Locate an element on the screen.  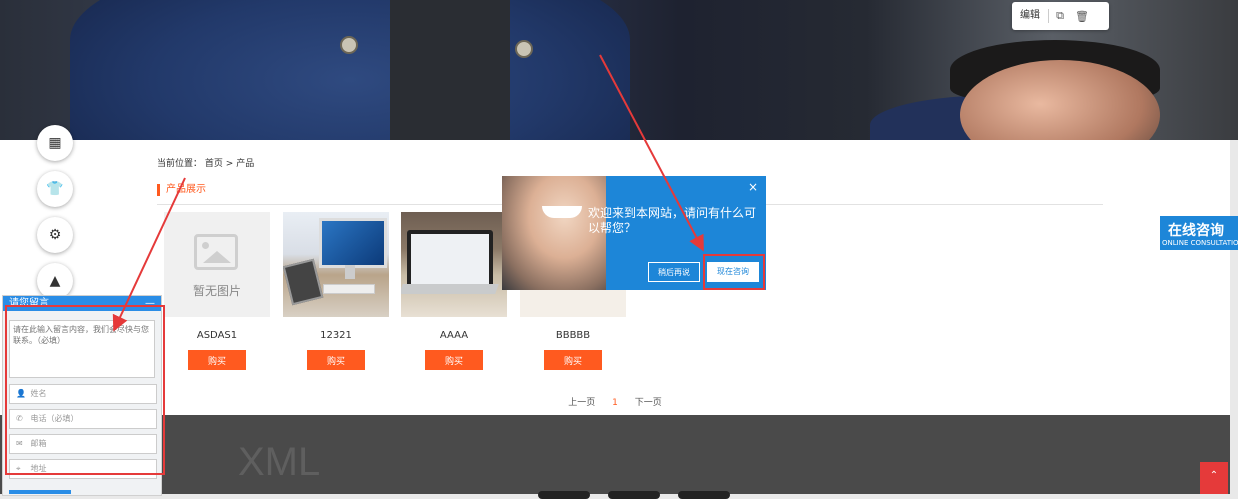
gear-icon: ⚙ is located at coordinates (55, 235).